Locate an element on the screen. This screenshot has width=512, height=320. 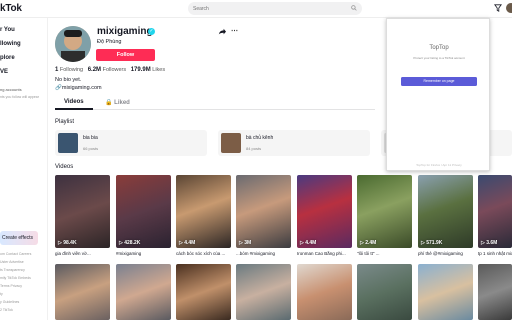
tab-liked: 🔒 Liked is located at coordinates (117, 102).